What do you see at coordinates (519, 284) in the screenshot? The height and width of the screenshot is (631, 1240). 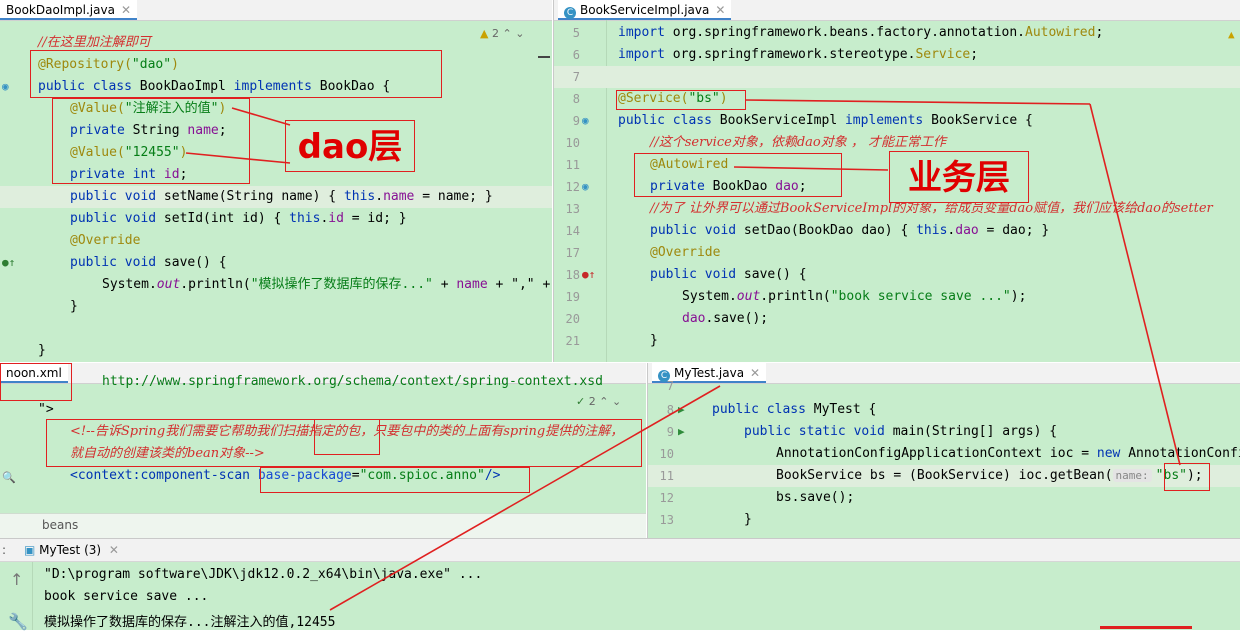 I see `operator: + "," +` at bounding box center [519, 284].